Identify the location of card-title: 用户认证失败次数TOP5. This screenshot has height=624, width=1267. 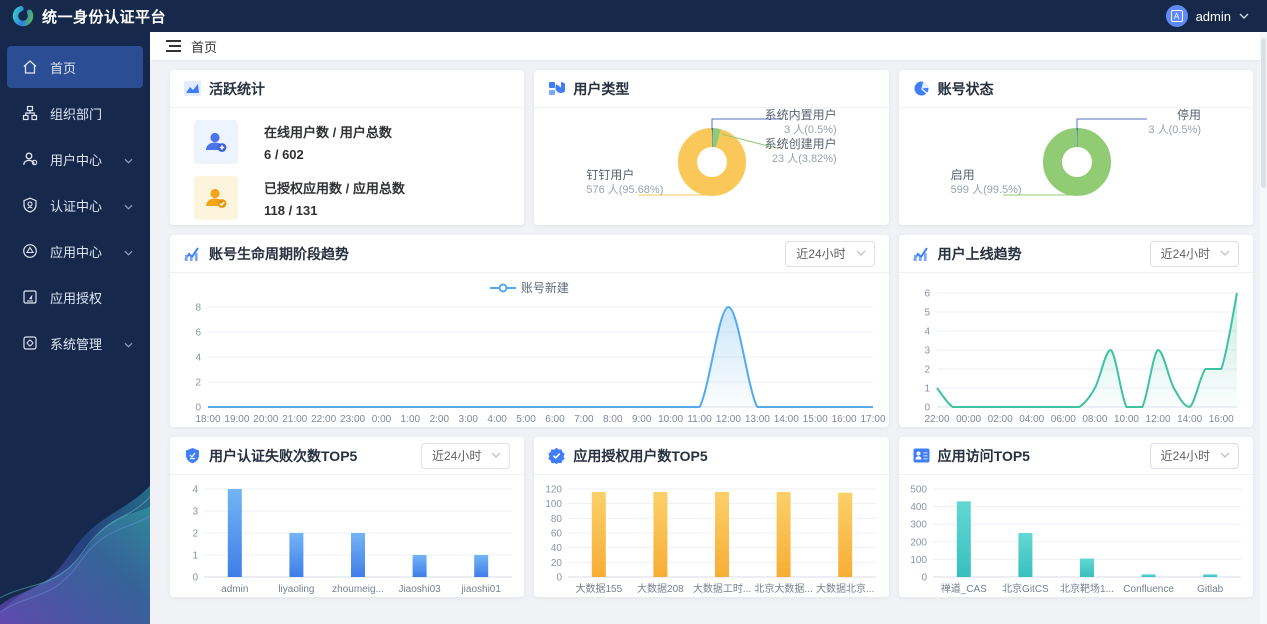
(283, 455).